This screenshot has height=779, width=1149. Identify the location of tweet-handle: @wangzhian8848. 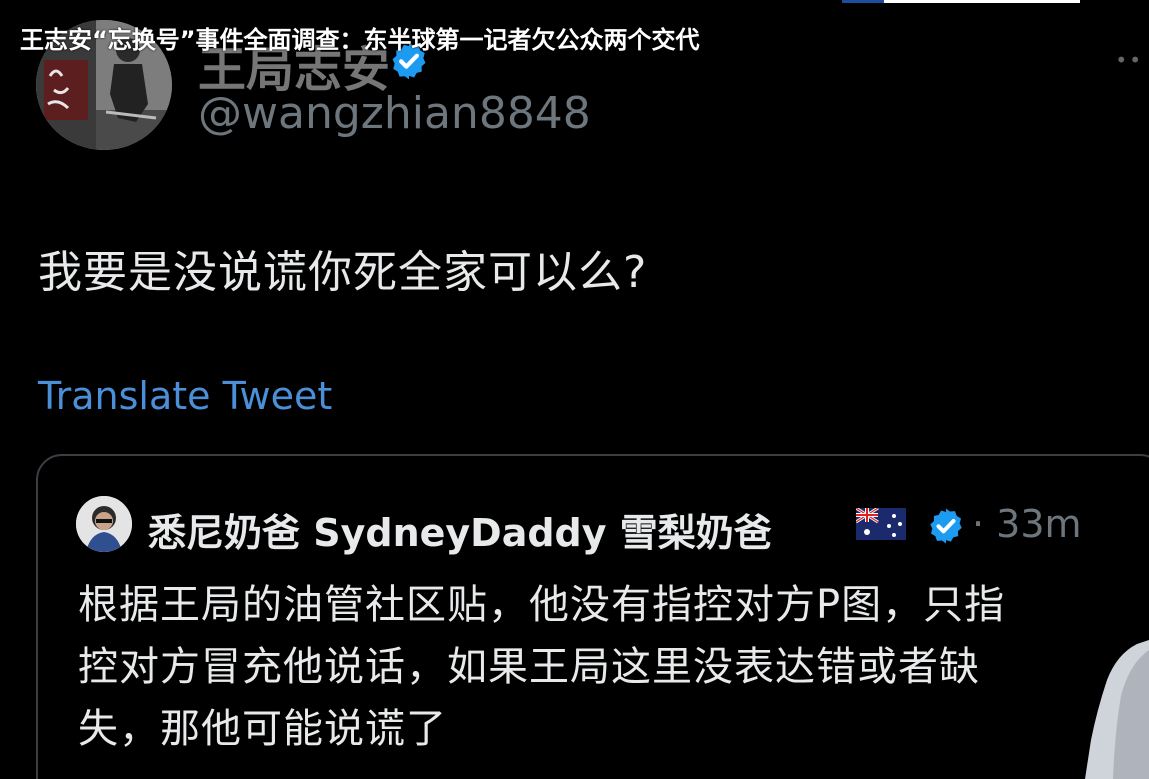
(394, 113).